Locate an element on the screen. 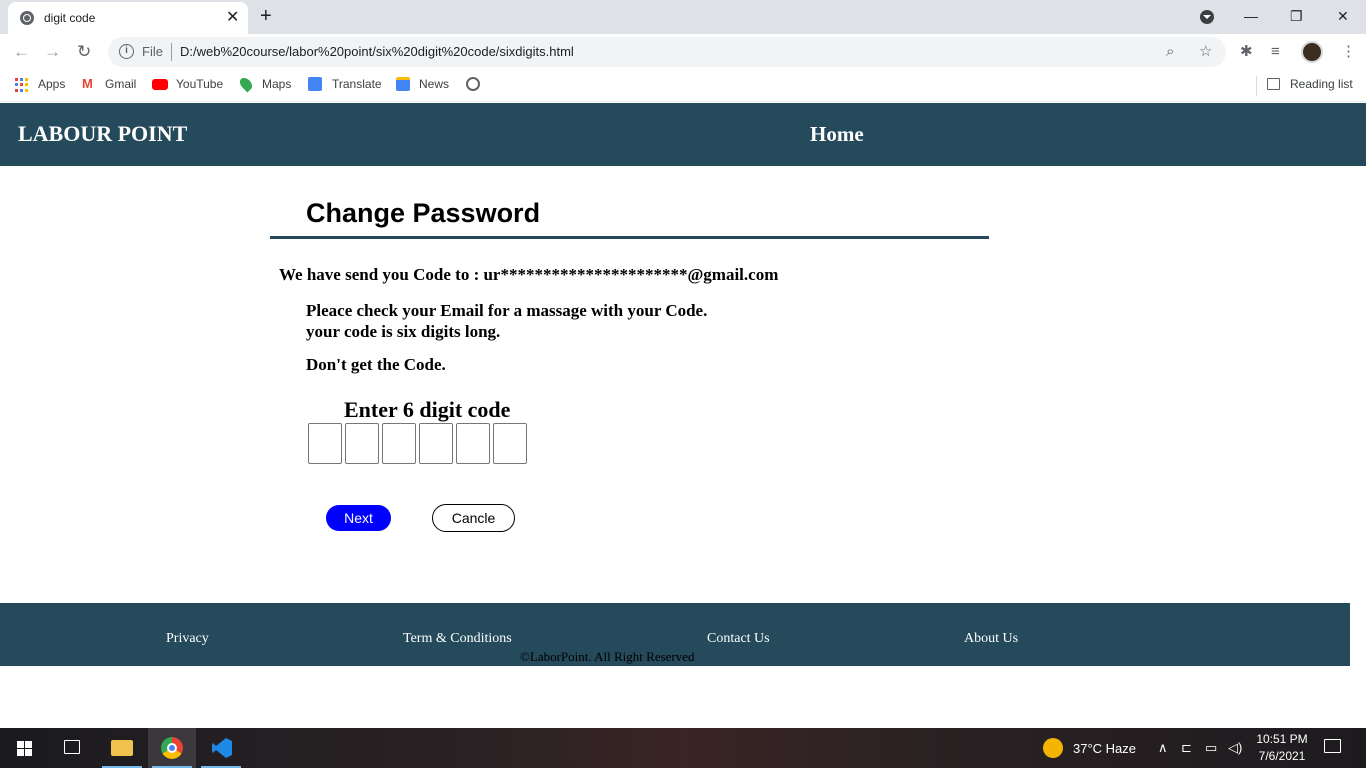 This screenshot has width=1366, height=768. address-divider is located at coordinates (171, 52).